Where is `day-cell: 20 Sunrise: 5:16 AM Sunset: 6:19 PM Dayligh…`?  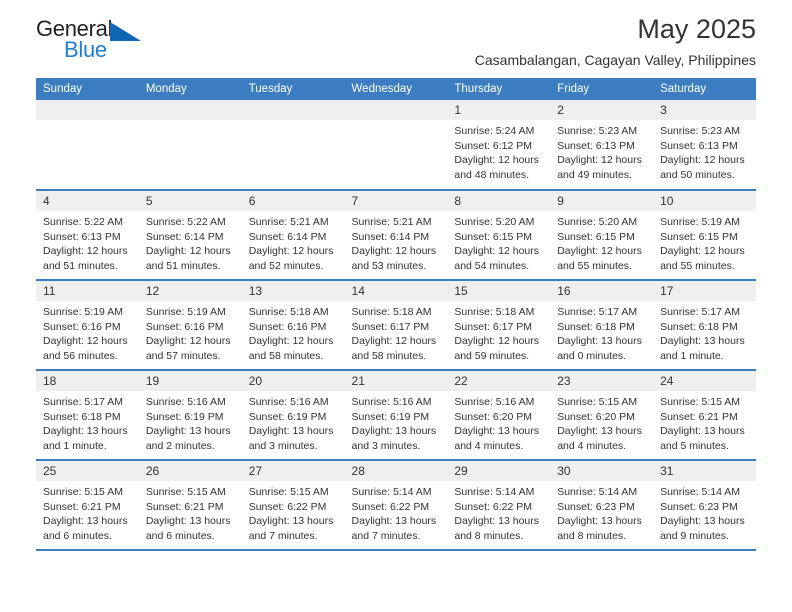
day-cell: 20 Sunrise: 5:16 AM Sunset: 6:19 PM Dayligh… is located at coordinates (293, 415).